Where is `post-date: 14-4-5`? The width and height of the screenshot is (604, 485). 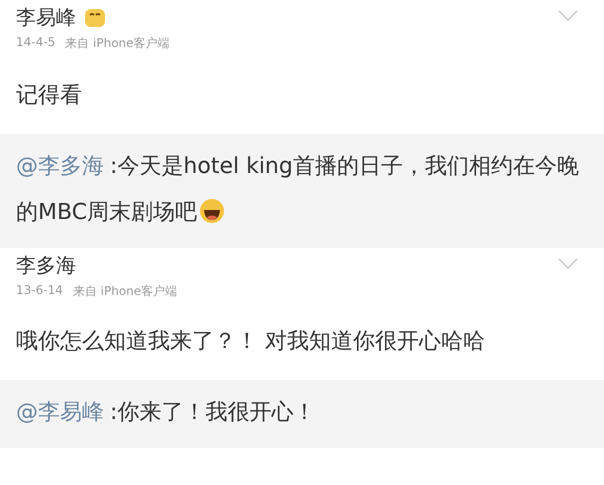 post-date: 14-4-5 is located at coordinates (36, 43).